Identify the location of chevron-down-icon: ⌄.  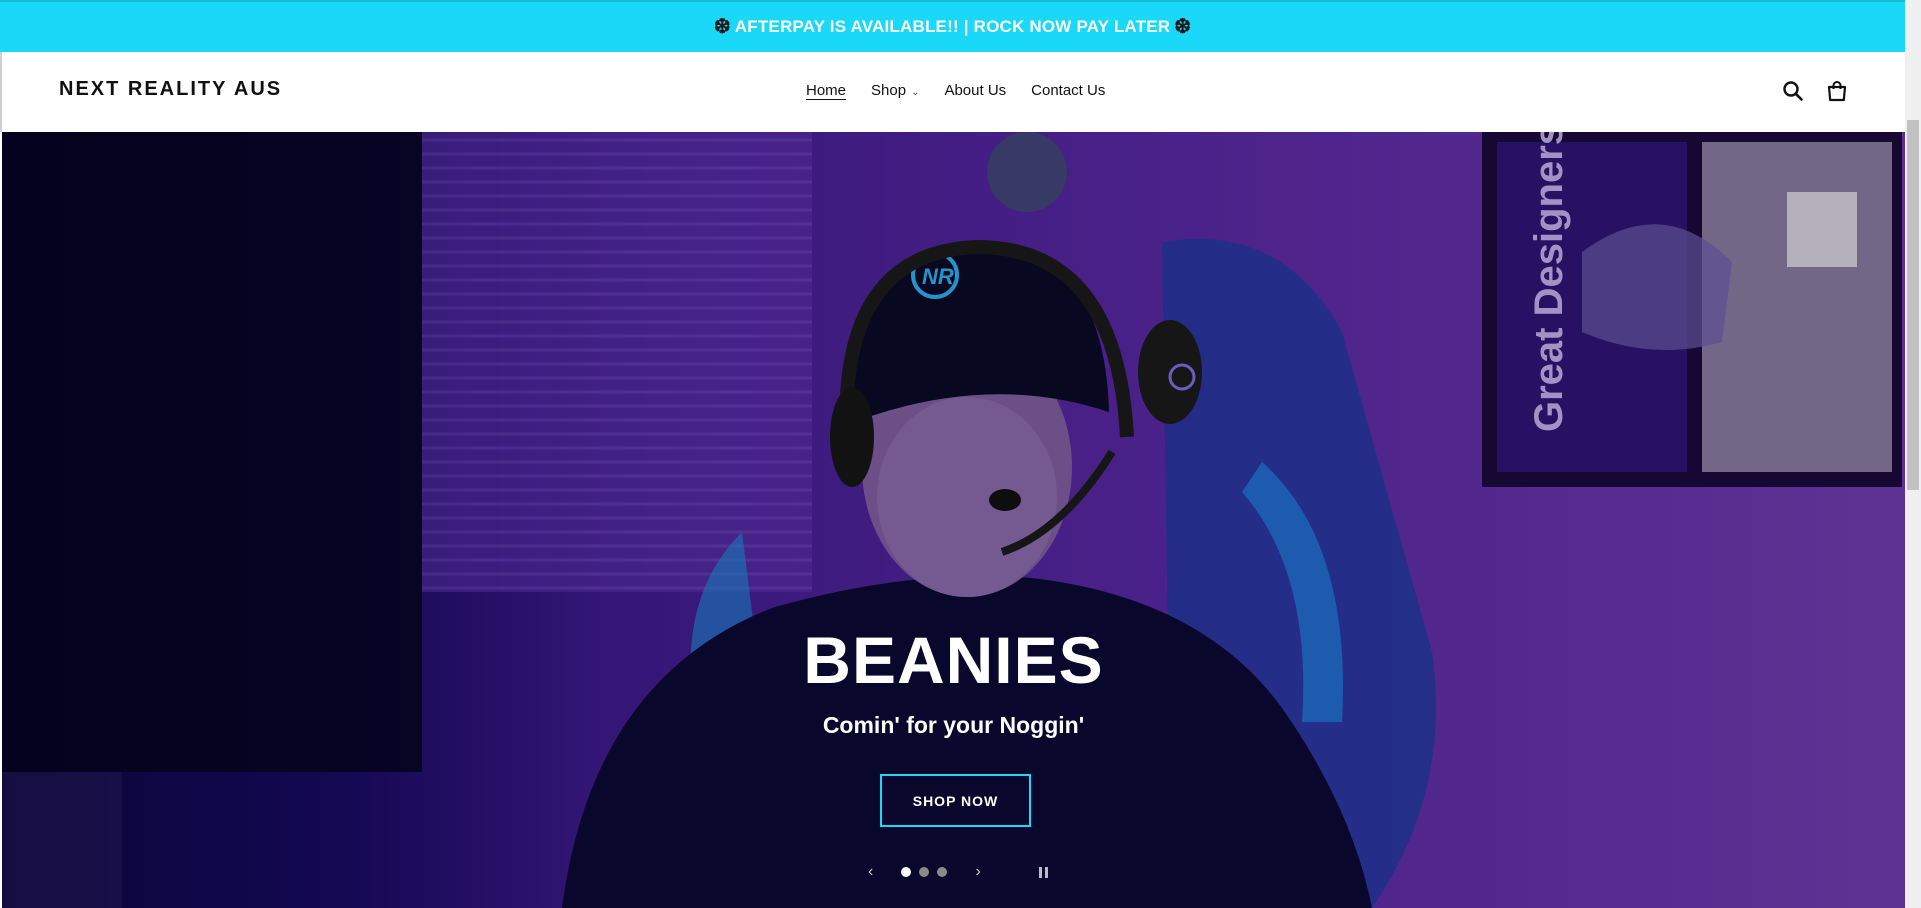
(915, 92).